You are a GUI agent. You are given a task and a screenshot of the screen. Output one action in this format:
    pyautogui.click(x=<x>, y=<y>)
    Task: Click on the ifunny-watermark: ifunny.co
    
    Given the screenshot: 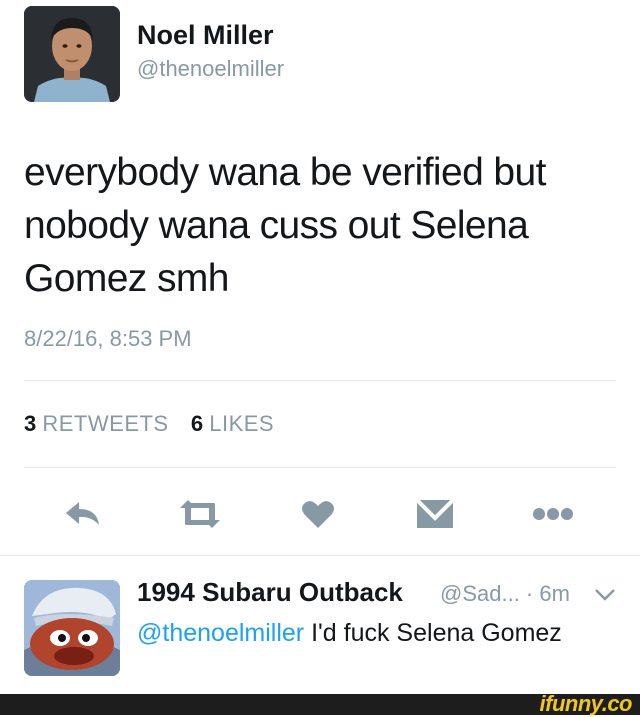 What is the action you would take?
    pyautogui.click(x=586, y=703)
    